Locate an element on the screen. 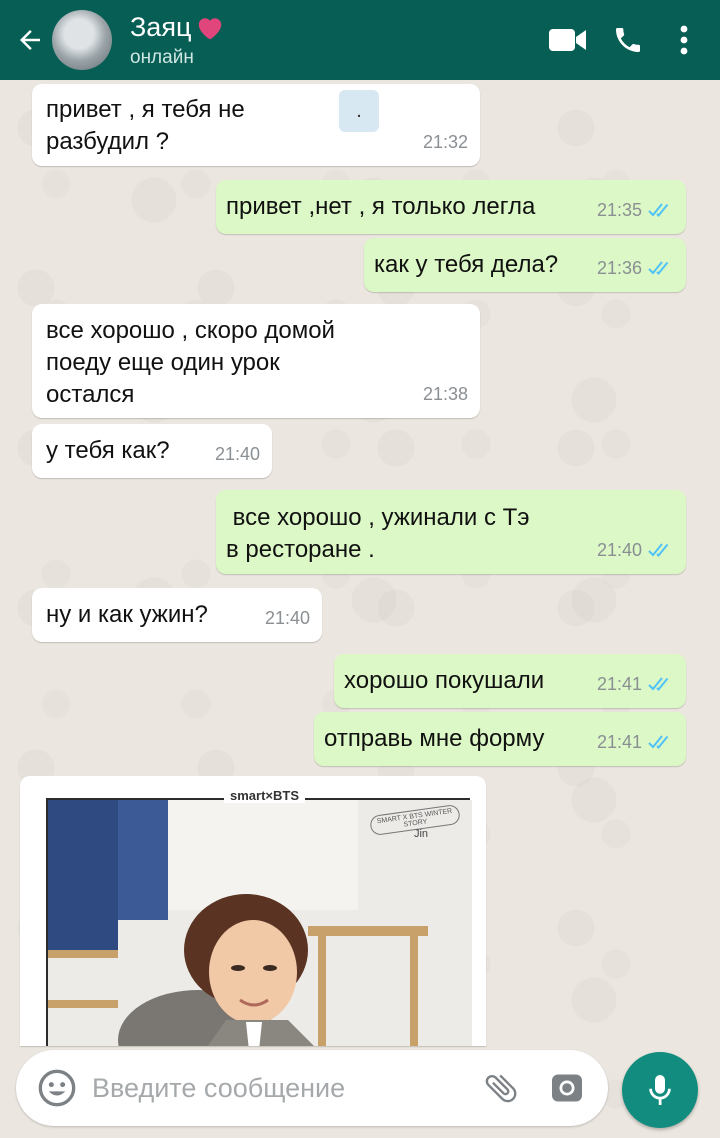  message-composer is located at coordinates (312, 1088).